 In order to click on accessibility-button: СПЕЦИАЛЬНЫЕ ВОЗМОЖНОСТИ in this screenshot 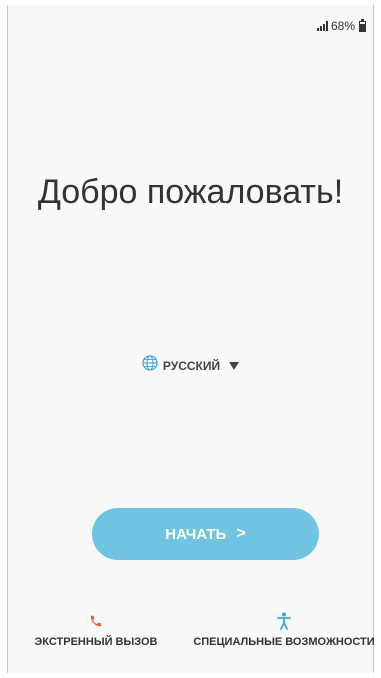, I will do `click(284, 630)`.